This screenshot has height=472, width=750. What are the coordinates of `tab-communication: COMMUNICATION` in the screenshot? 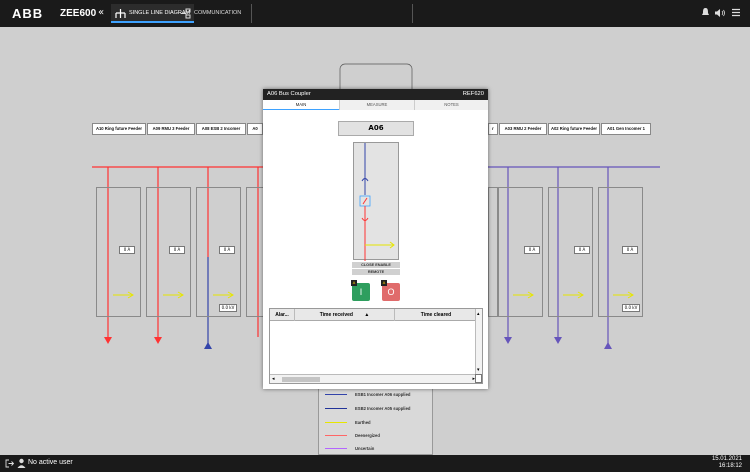 It's located at (210, 13).